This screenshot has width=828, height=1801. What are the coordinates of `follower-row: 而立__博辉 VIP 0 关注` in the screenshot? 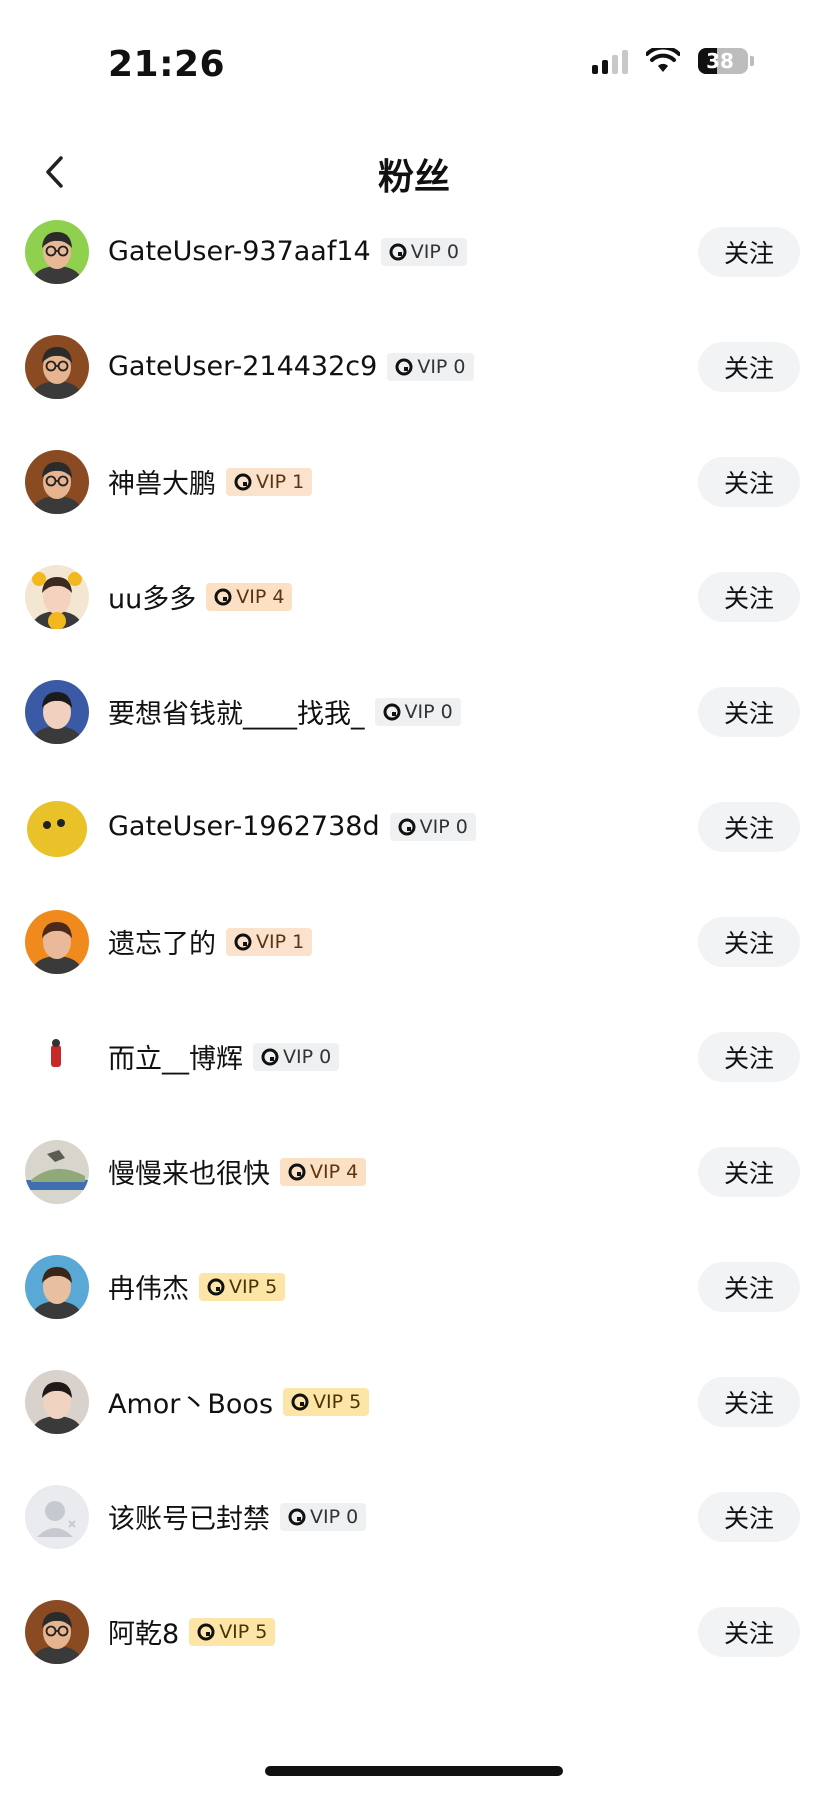 It's located at (414, 1056).